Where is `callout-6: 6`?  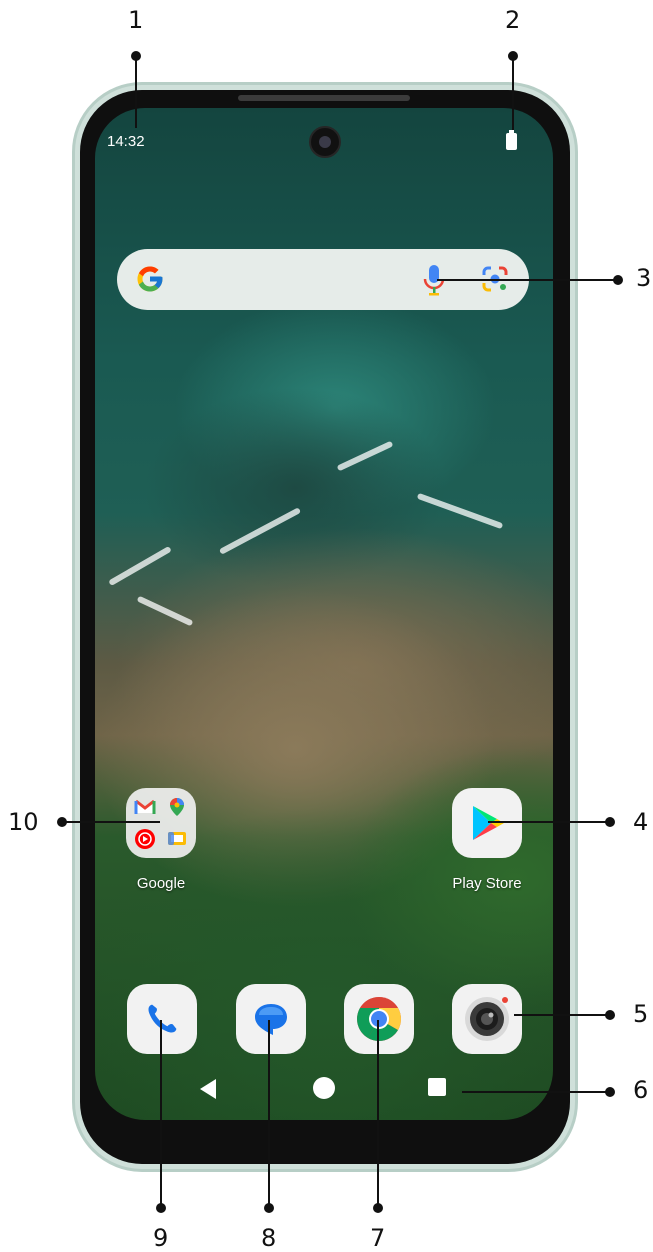 callout-6: 6 is located at coordinates (641, 1090).